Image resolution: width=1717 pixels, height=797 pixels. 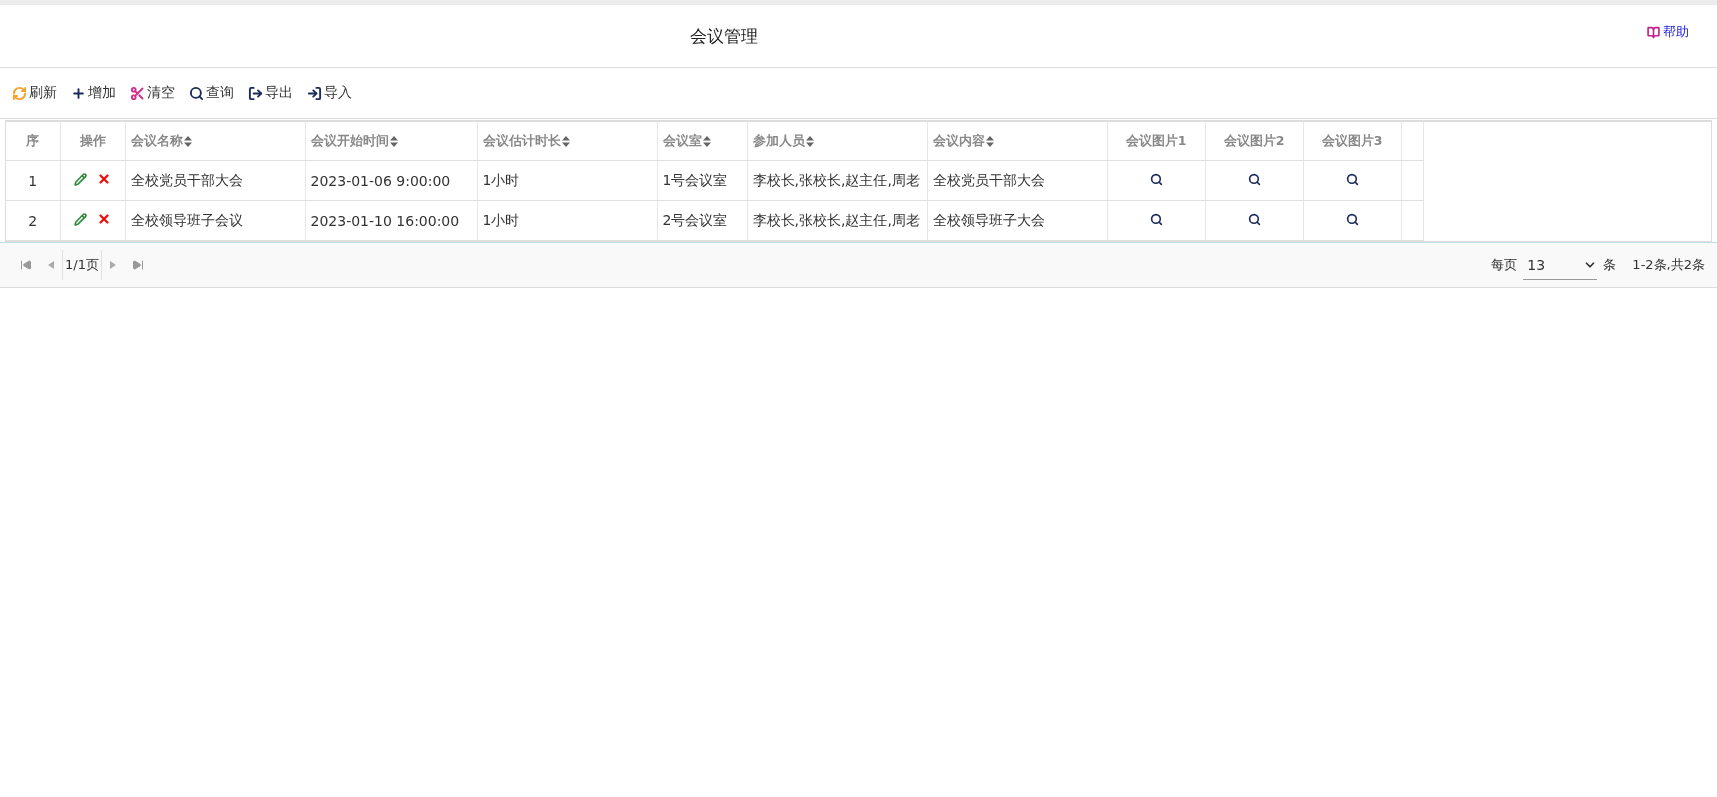 What do you see at coordinates (329, 93) in the screenshot?
I see `import-button: 导入` at bounding box center [329, 93].